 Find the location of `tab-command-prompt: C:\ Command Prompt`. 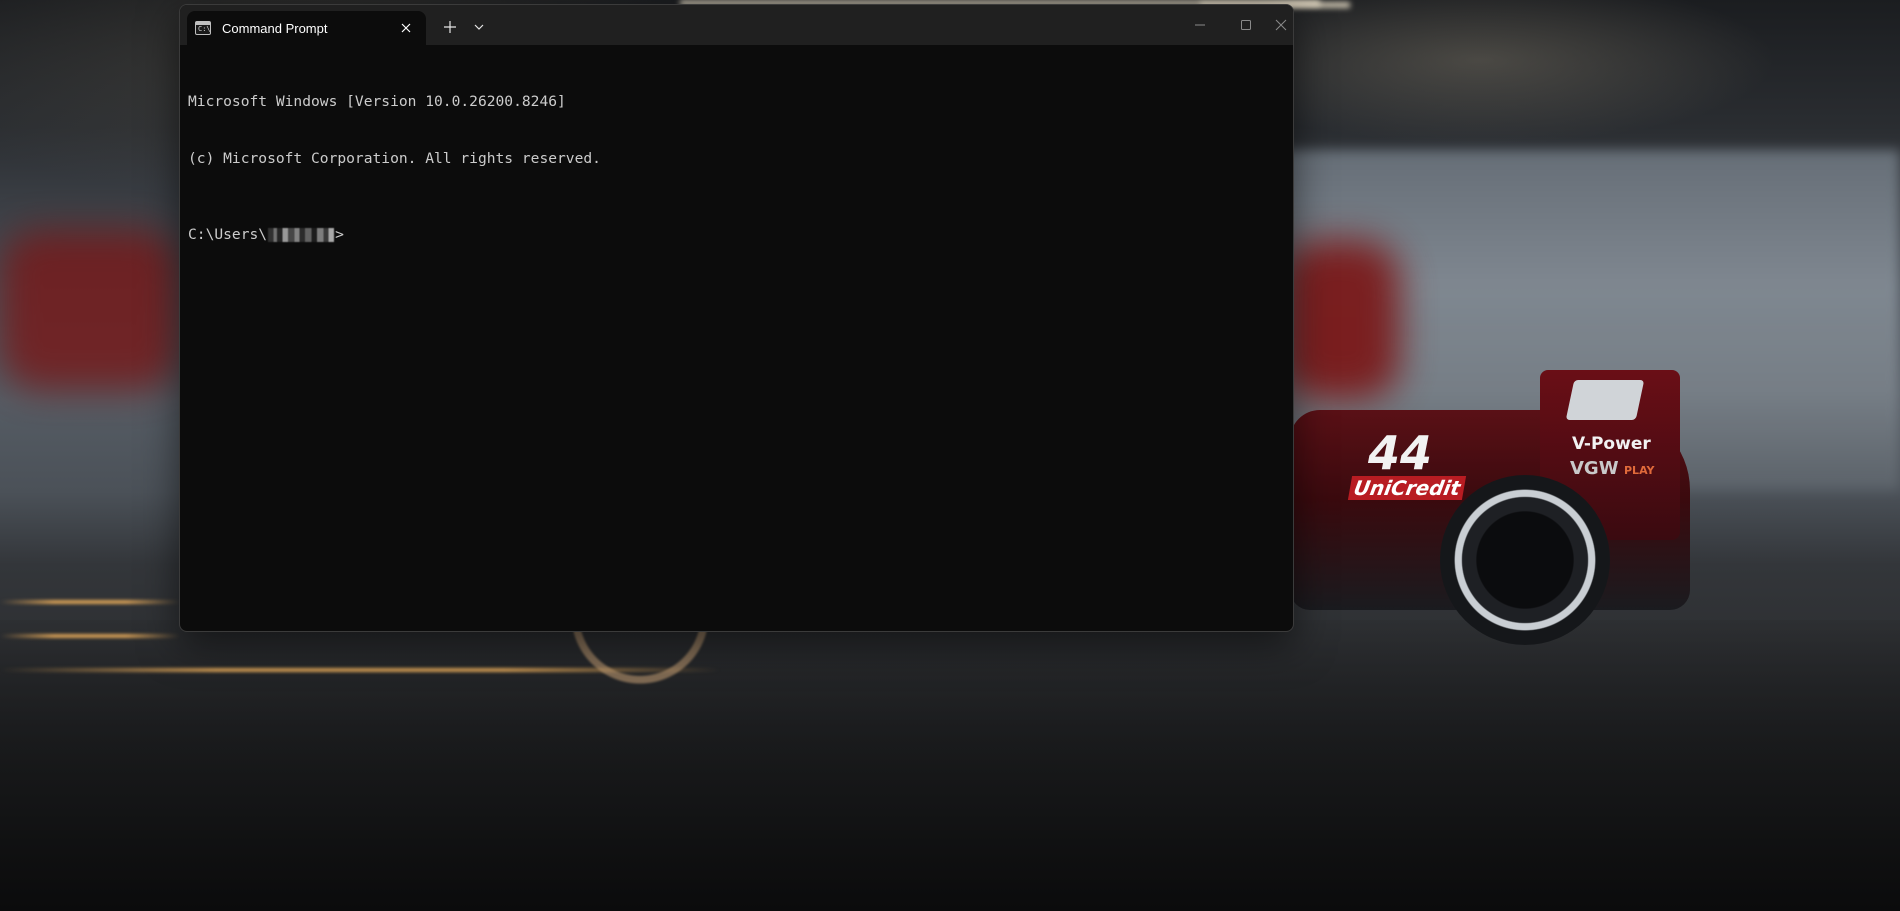

tab-command-prompt: C:\ Command Prompt is located at coordinates (306, 28).